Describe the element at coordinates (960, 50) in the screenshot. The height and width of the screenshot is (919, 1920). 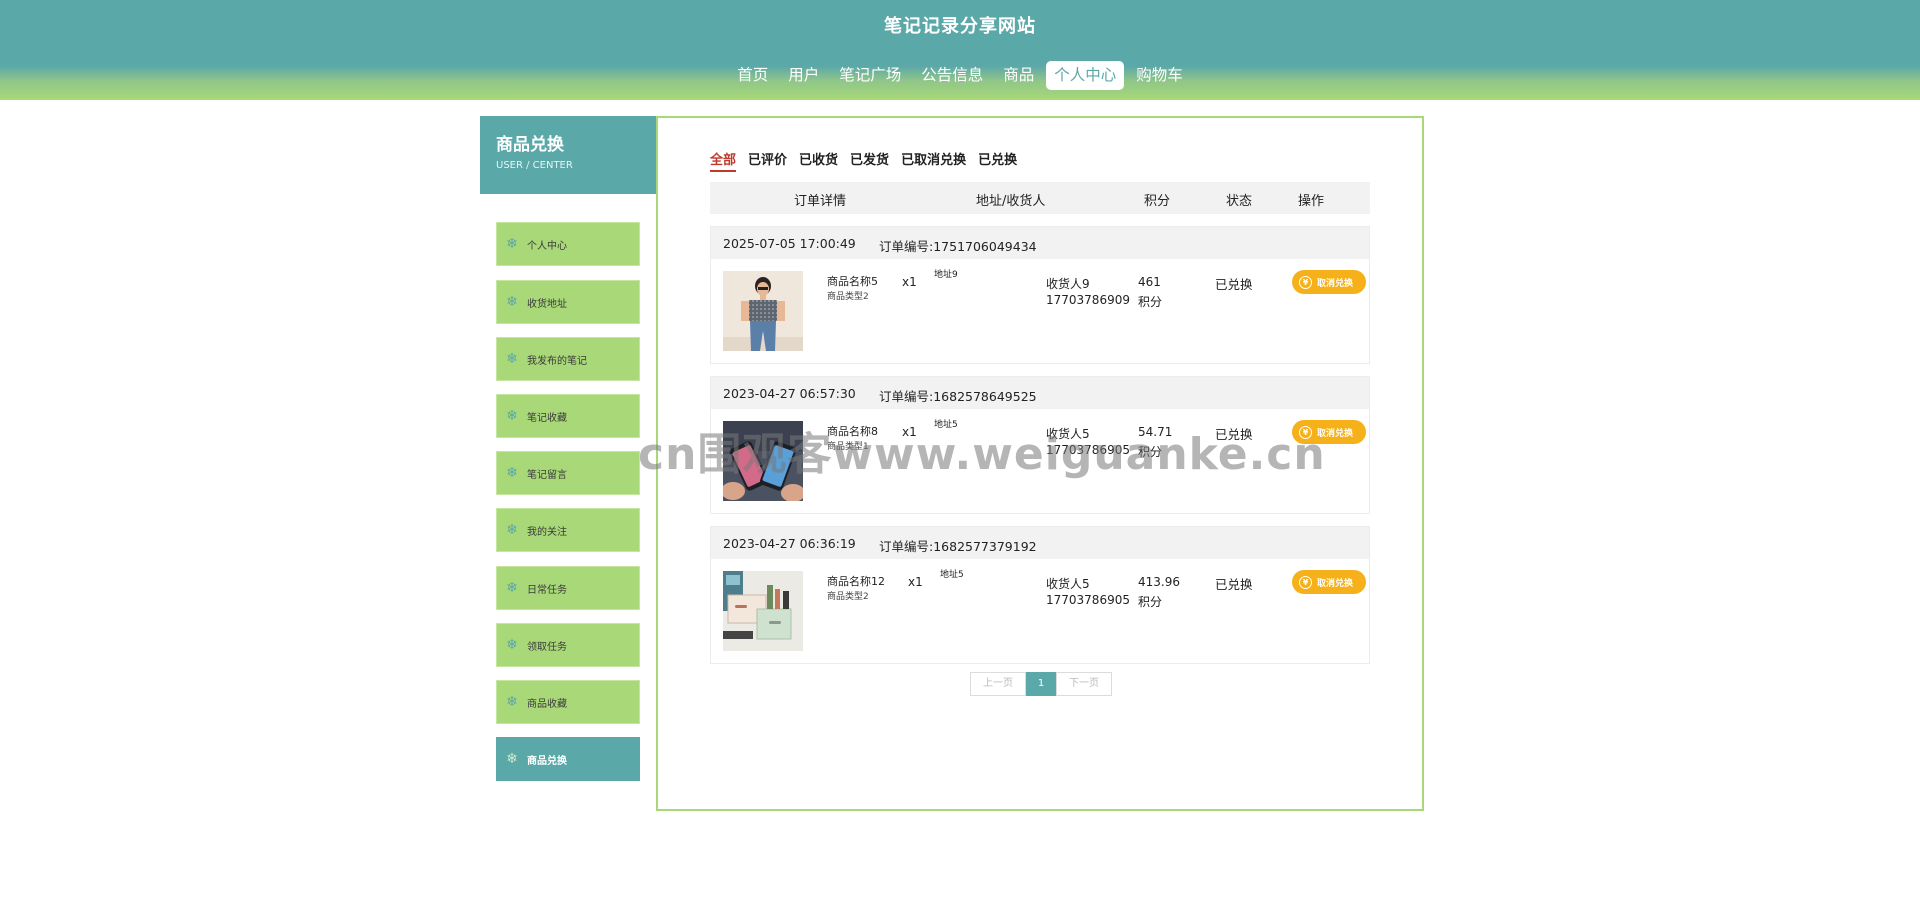
I see `site-header: 笔记记录分享网站 首页 用户 笔记广场 公告信息 商品 个人中心 购物车` at that location.